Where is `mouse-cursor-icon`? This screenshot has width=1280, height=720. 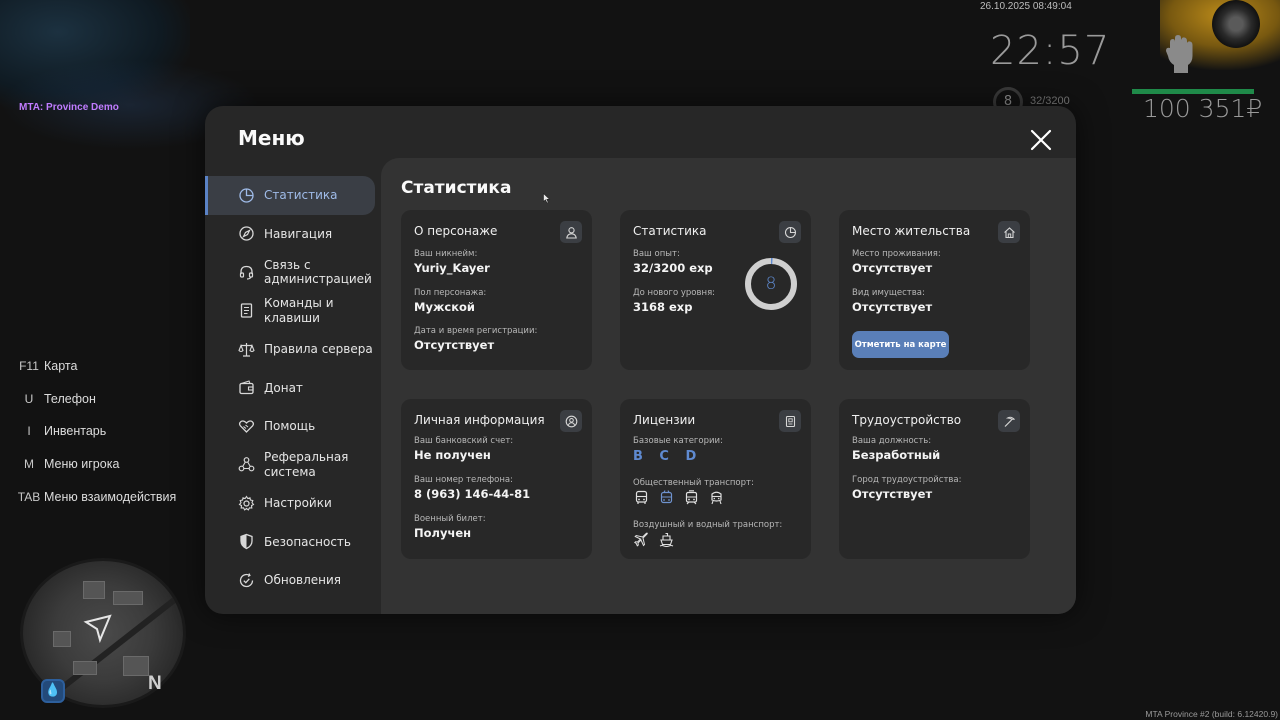 mouse-cursor-icon is located at coordinates (547, 196).